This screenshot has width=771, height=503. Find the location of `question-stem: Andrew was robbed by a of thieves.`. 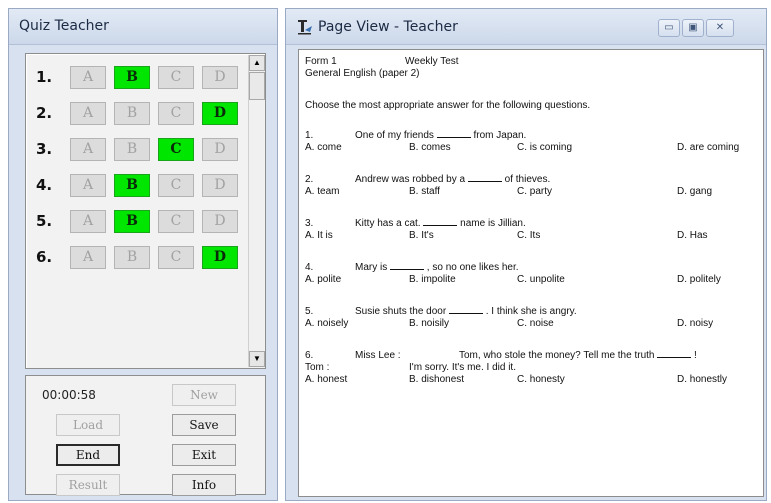

question-stem: Andrew was robbed by a of thieves. is located at coordinates (452, 179).